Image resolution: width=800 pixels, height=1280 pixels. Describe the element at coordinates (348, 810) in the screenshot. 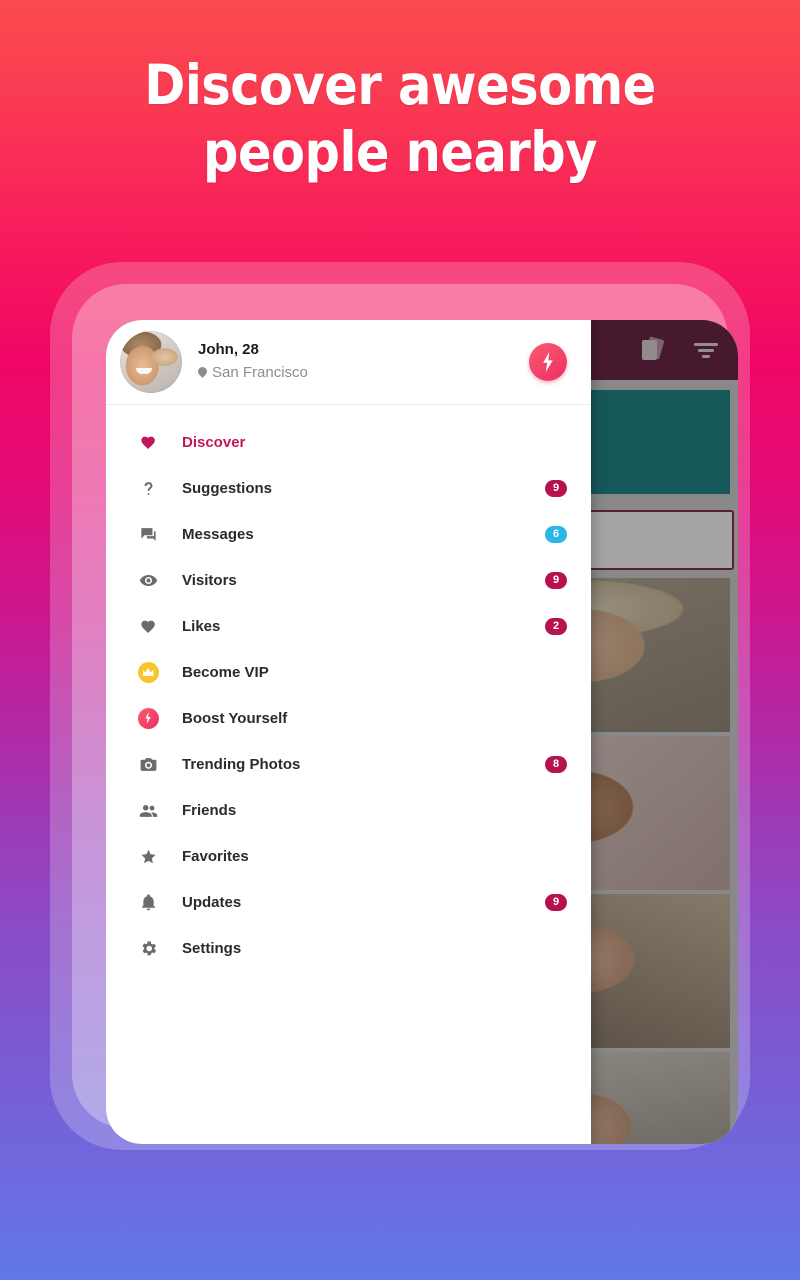

I see `menu-item-friends: Friends` at that location.